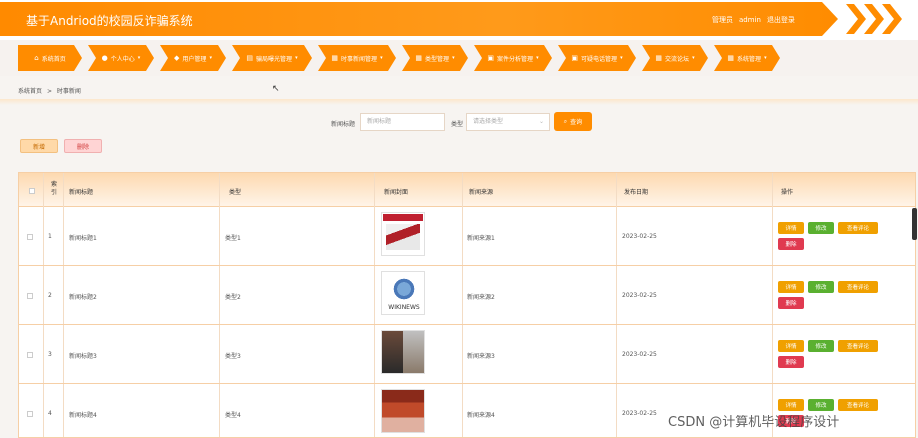  I want to click on nav-item-label: 个人中心, so click(122, 59).